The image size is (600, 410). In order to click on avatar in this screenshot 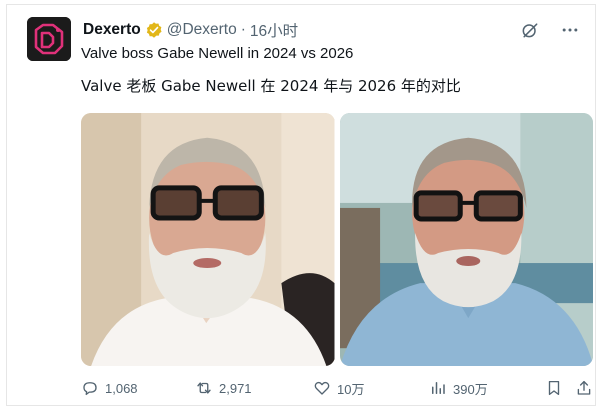, I will do `click(49, 39)`.